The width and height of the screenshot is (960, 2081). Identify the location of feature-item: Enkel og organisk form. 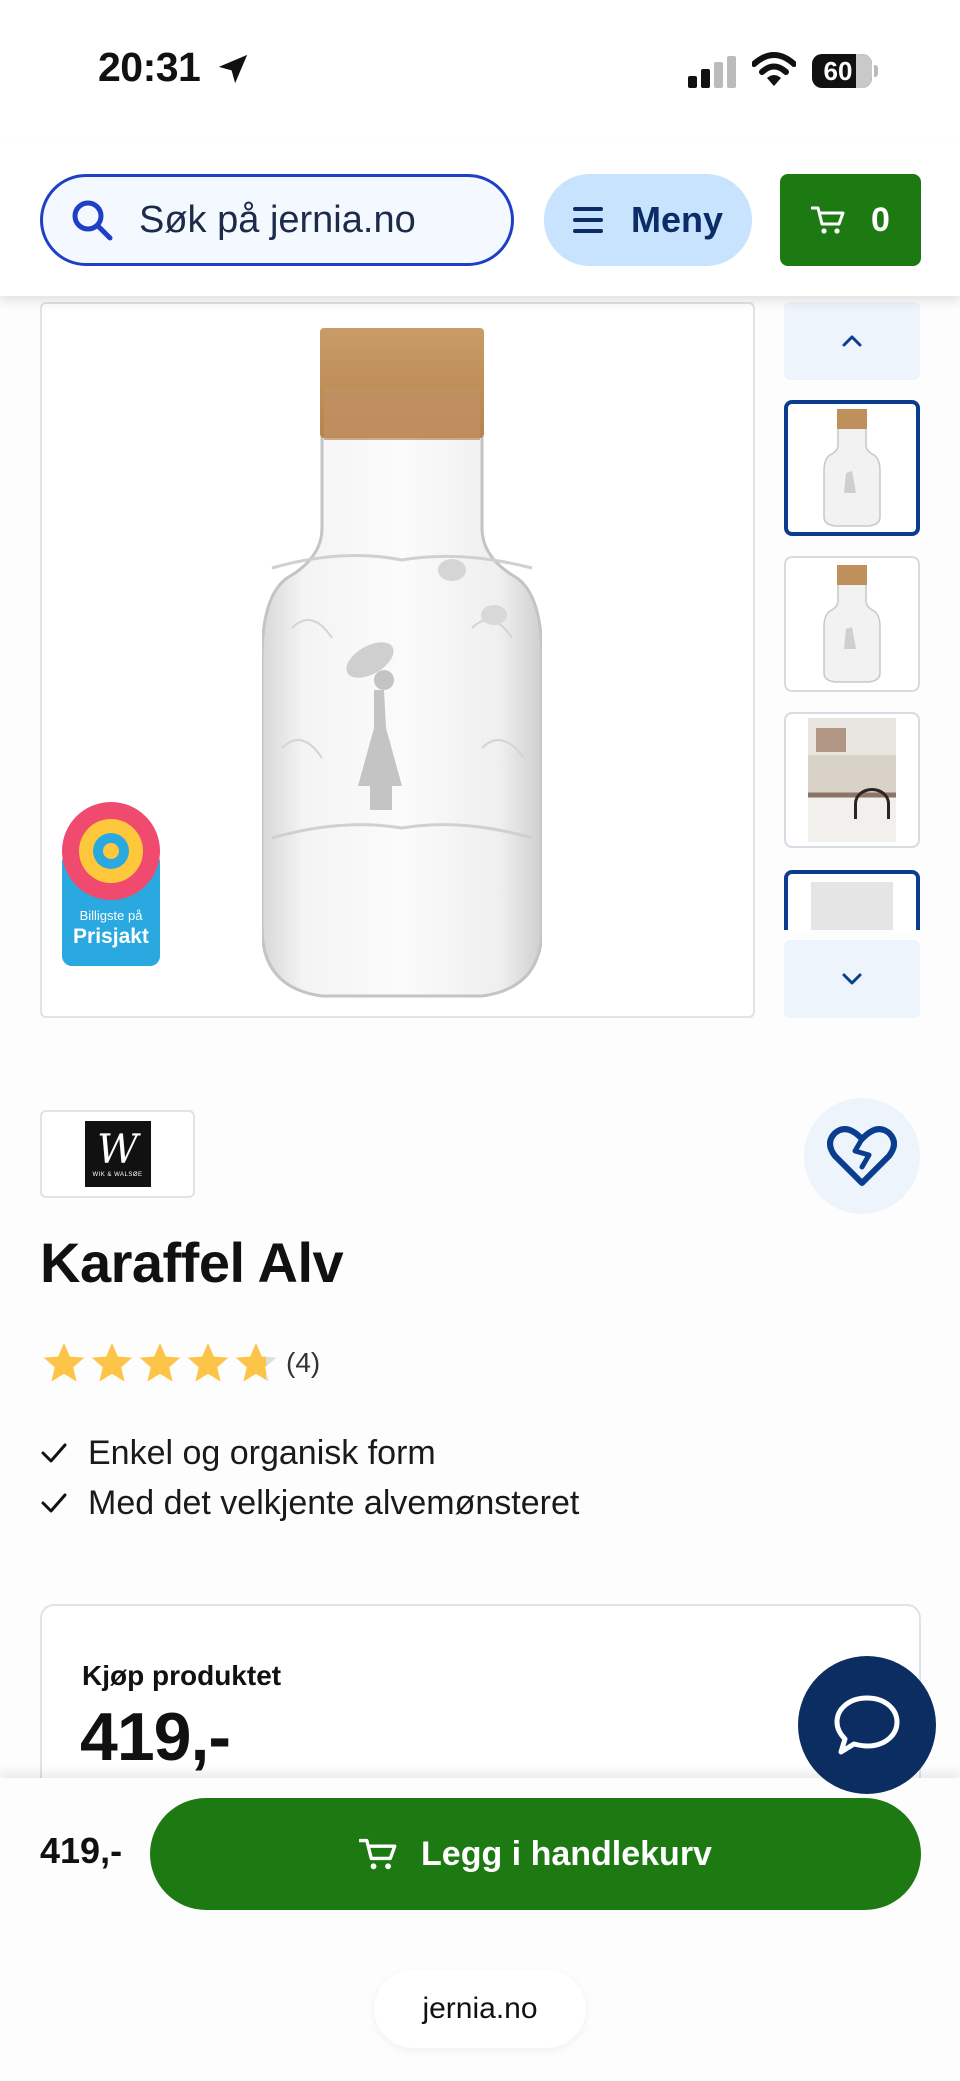
(309, 1453).